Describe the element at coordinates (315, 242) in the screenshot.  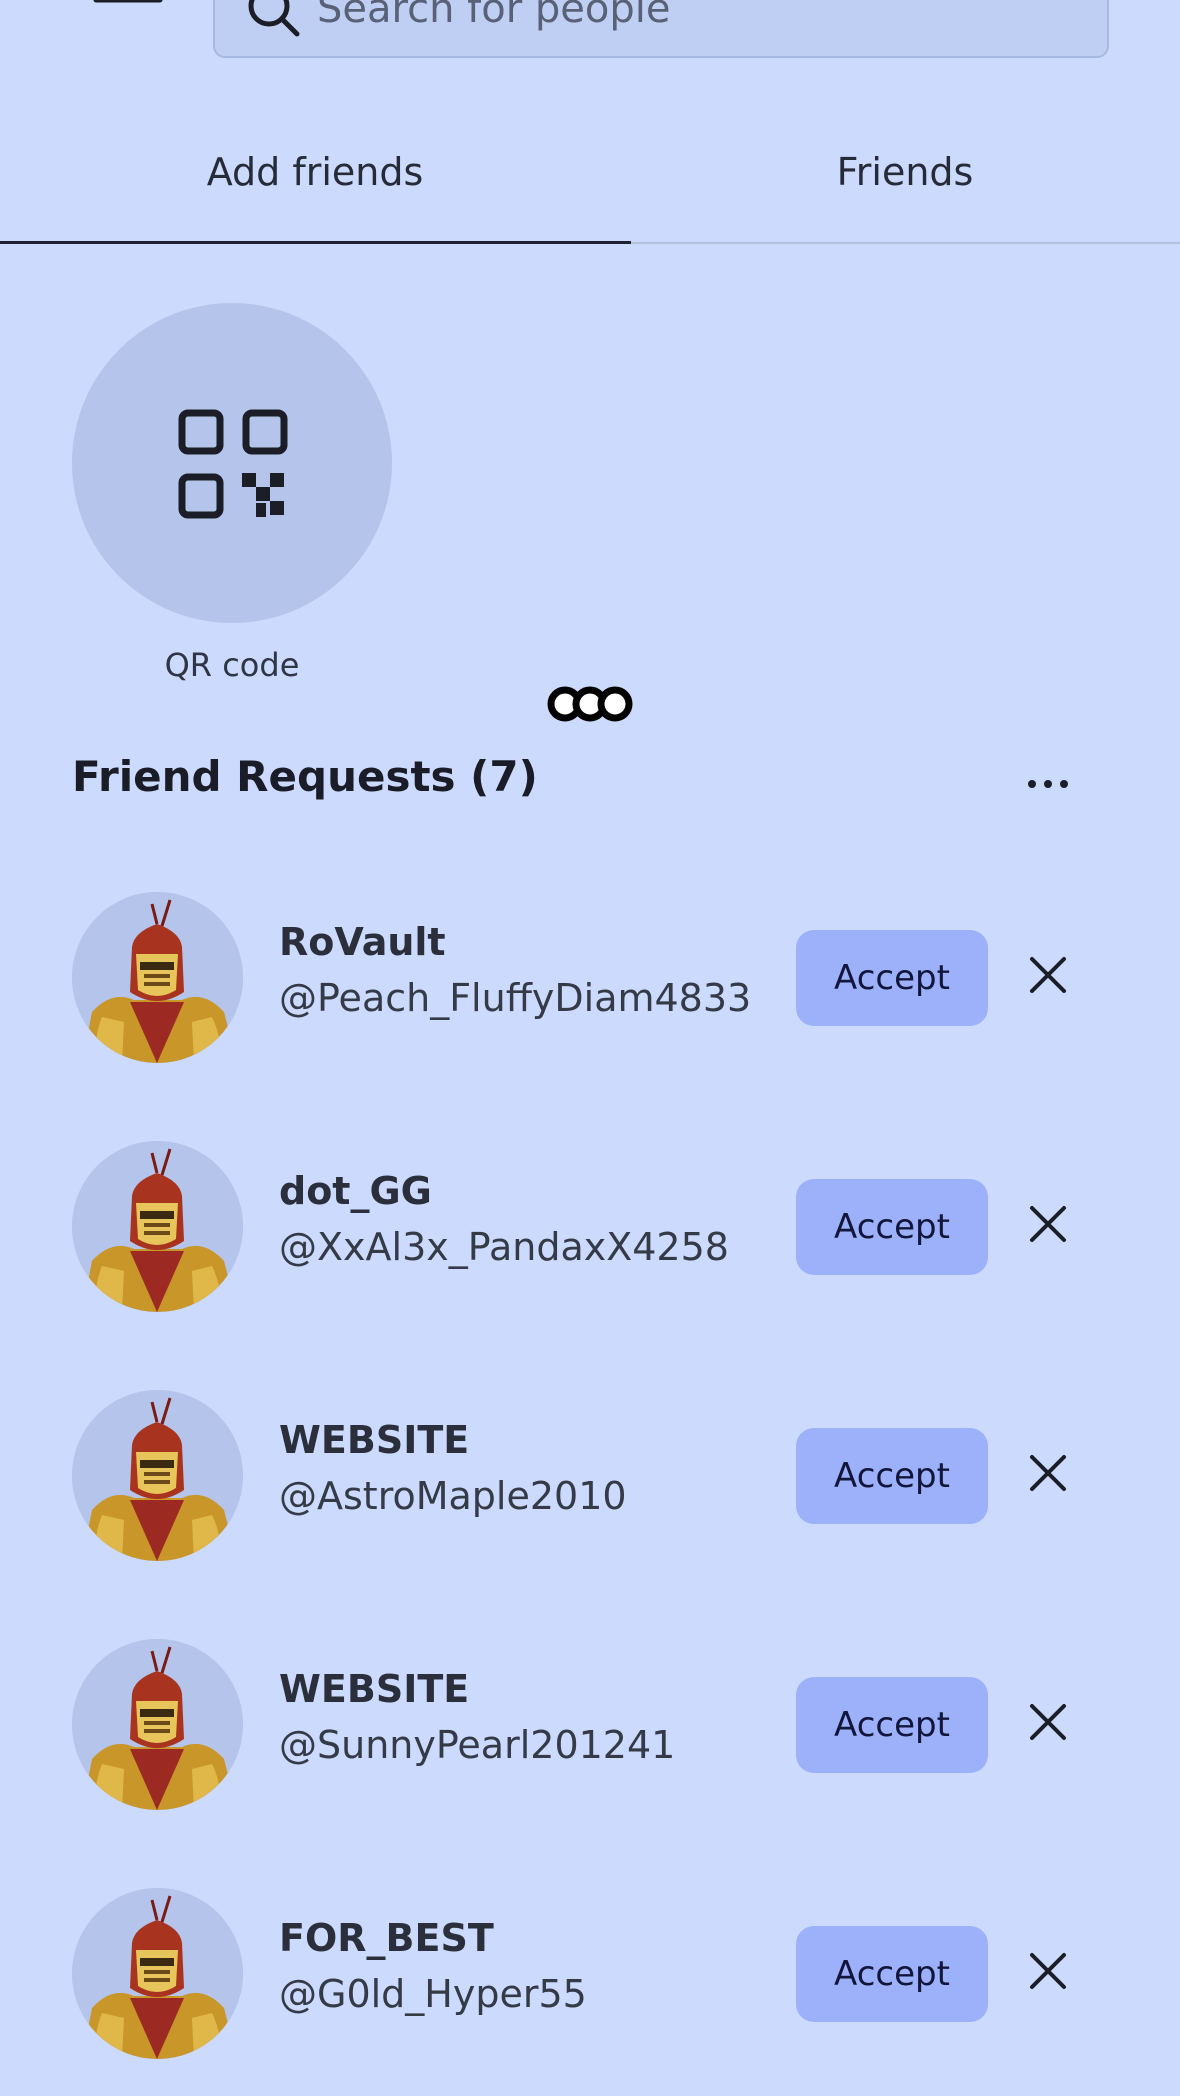
I see `active-tab-indicator` at that location.